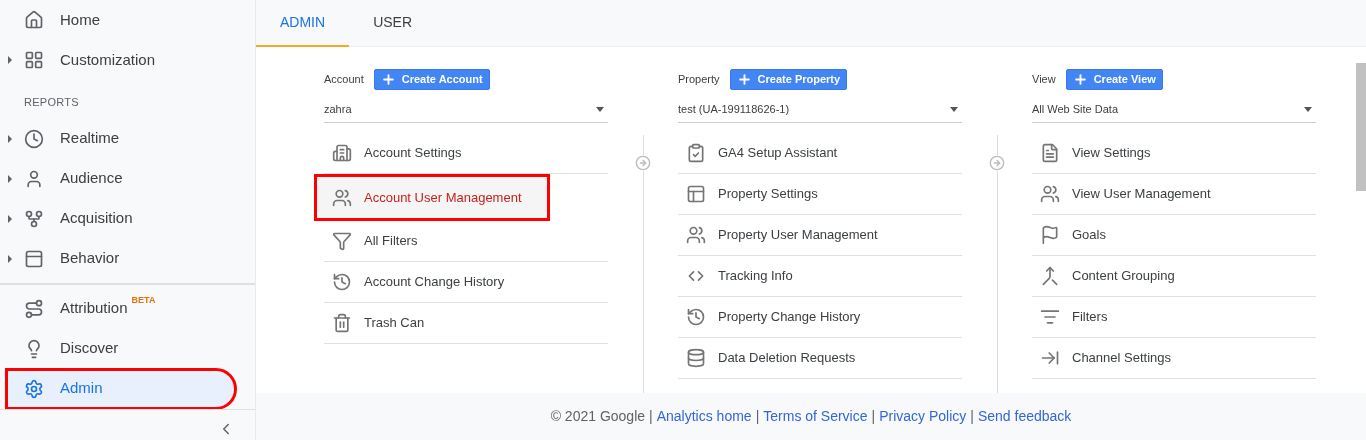 This screenshot has width=1366, height=440. I want to click on nav-item: Audience, so click(77, 178).